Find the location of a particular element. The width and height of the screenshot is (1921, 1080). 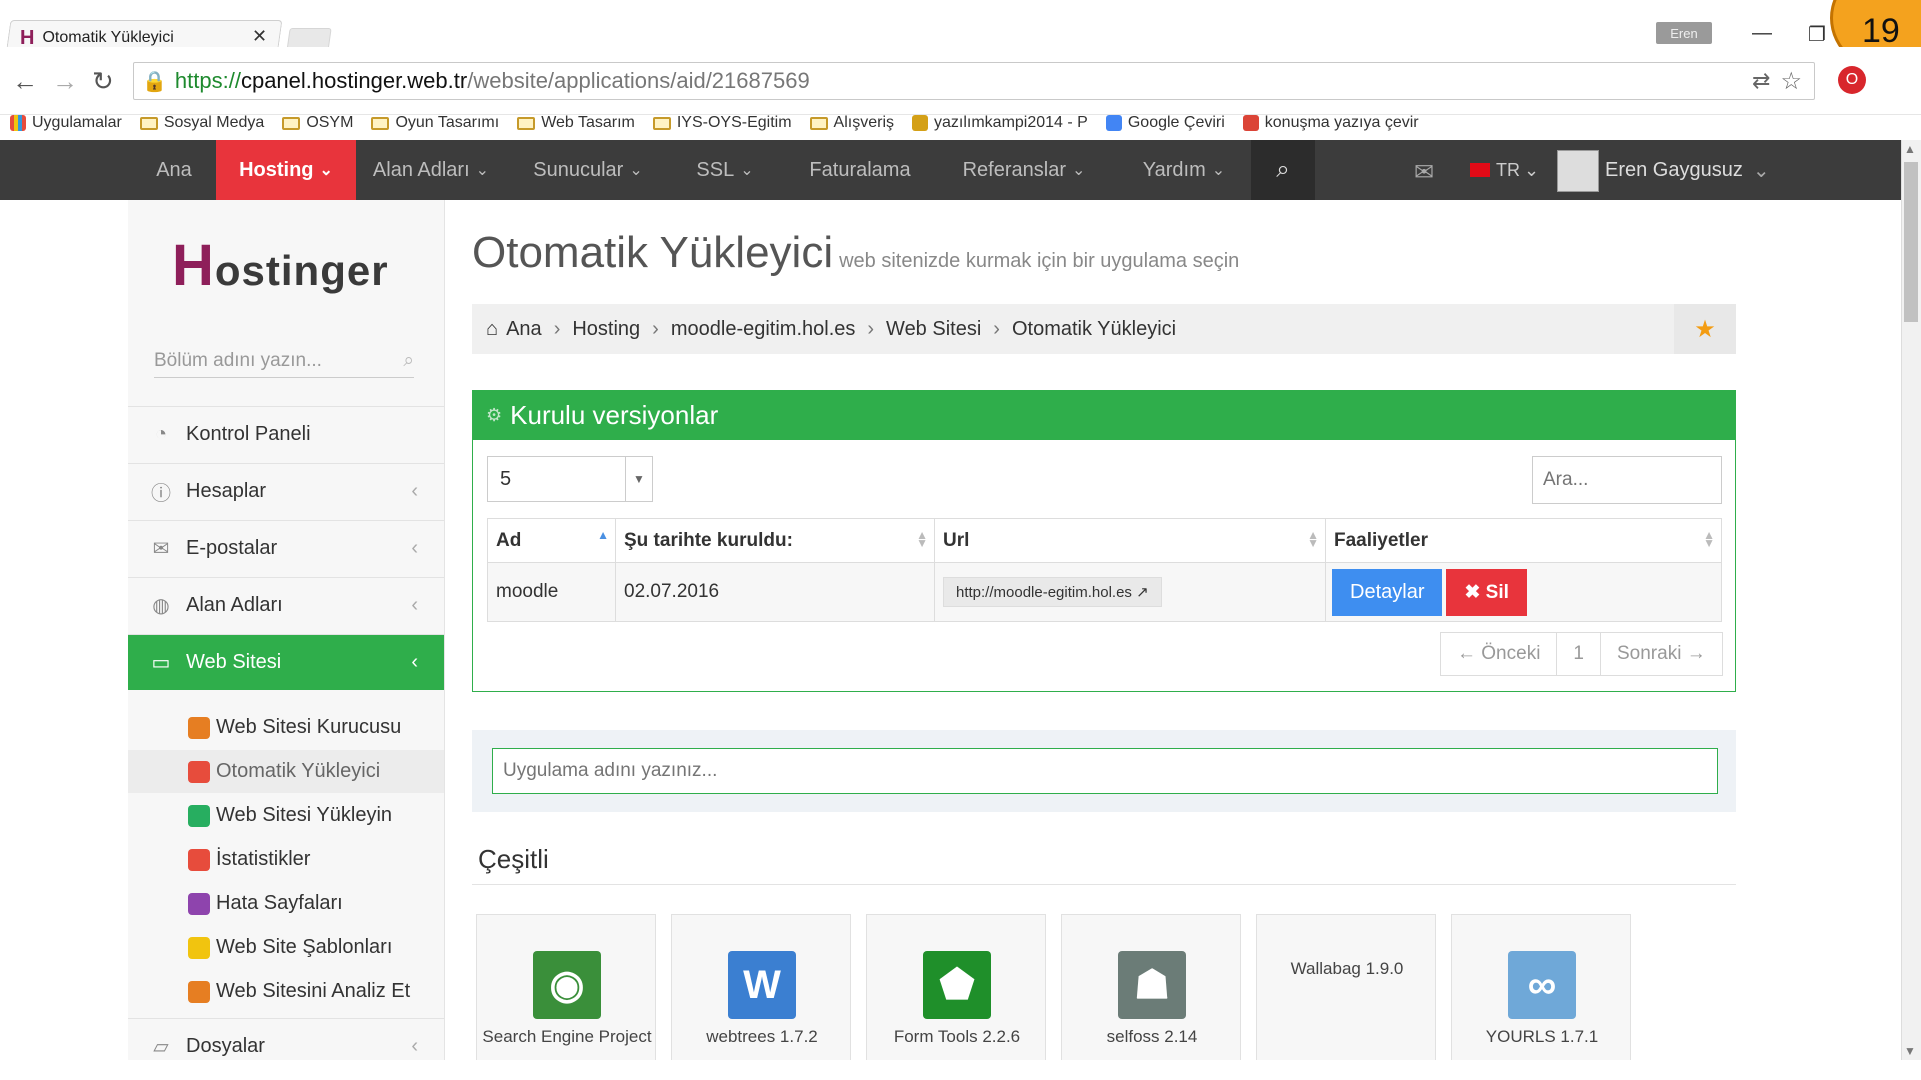

sidebar-item-2: ✉ E-postalar ‹ is located at coordinates (286, 548).